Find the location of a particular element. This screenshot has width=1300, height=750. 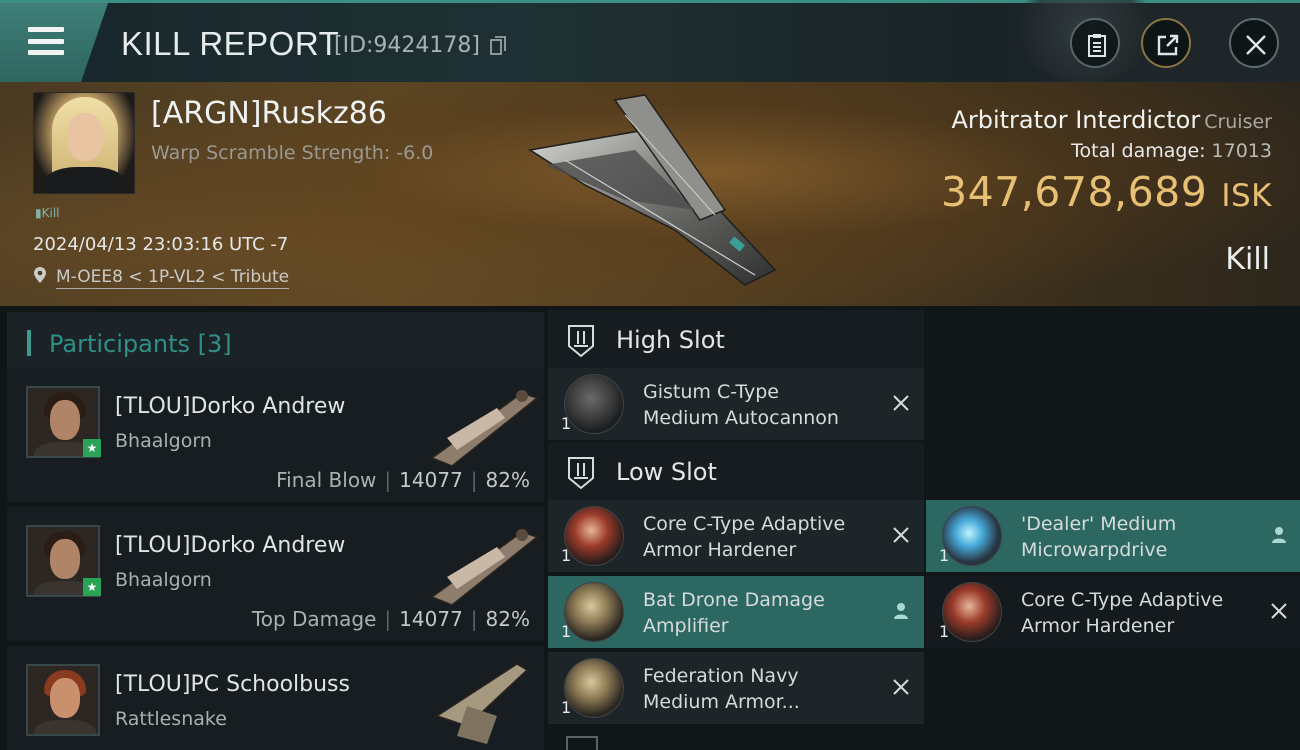

close-button is located at coordinates (1254, 43).